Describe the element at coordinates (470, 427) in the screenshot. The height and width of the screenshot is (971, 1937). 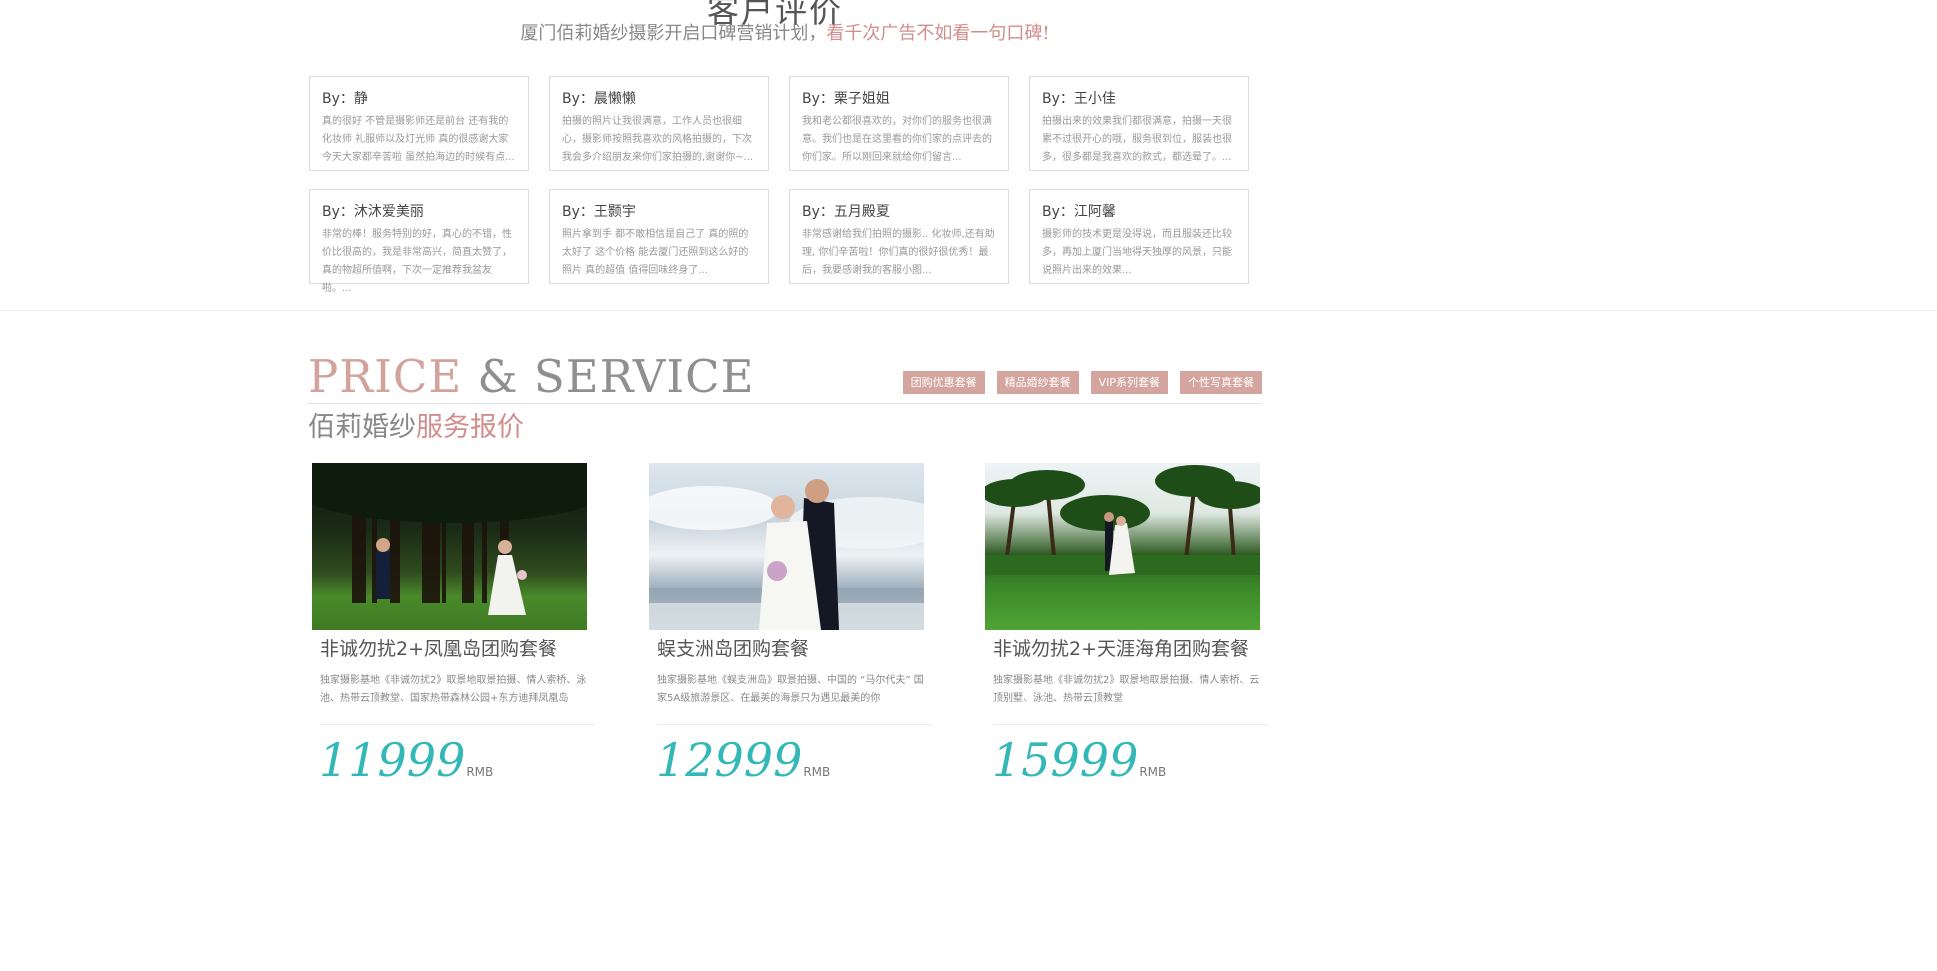
I see `service-title-highlight: 服务报价` at that location.